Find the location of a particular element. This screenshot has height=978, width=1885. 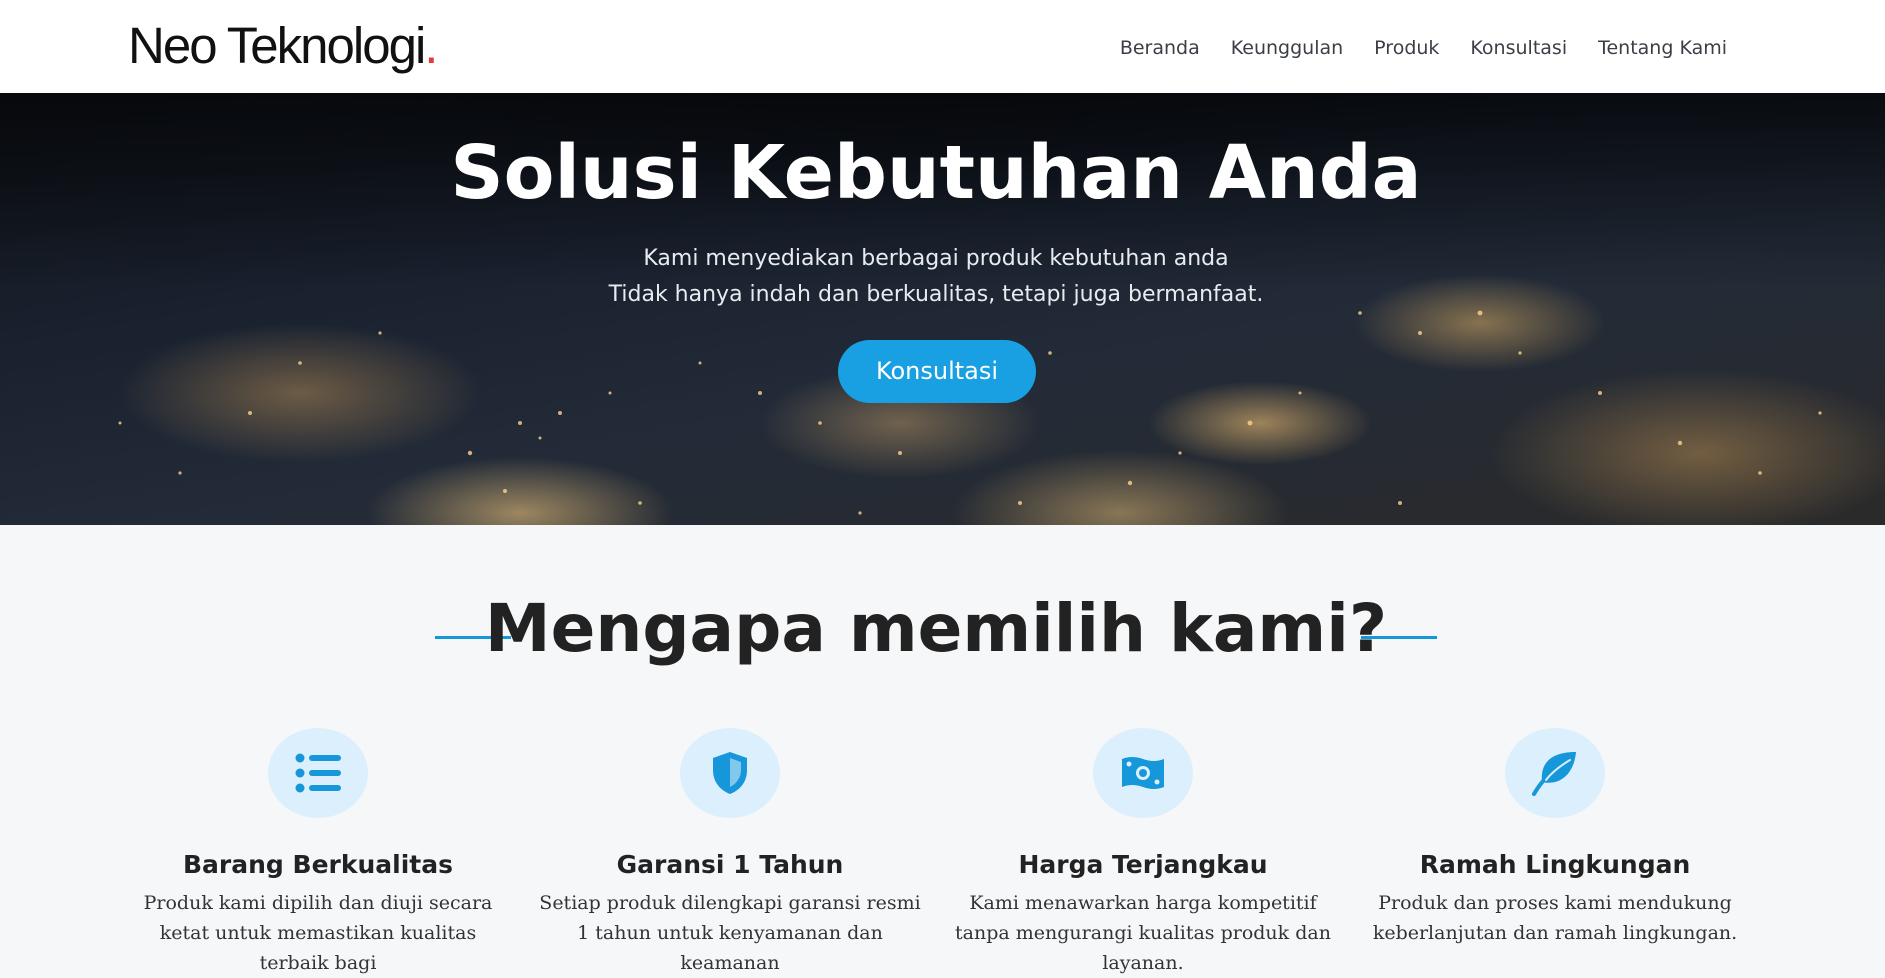

title-decoration-right is located at coordinates (1399, 637).